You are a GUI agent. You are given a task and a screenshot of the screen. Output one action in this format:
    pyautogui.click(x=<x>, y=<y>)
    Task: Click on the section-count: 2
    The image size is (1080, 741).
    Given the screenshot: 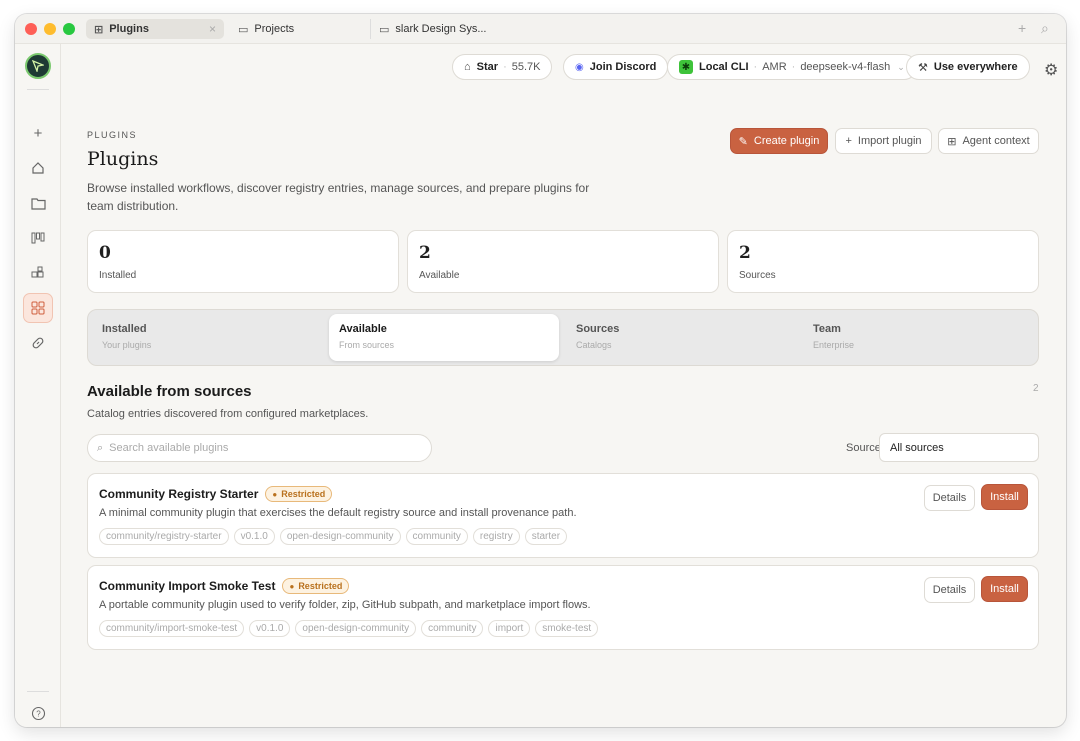 What is the action you would take?
    pyautogui.click(x=1036, y=388)
    